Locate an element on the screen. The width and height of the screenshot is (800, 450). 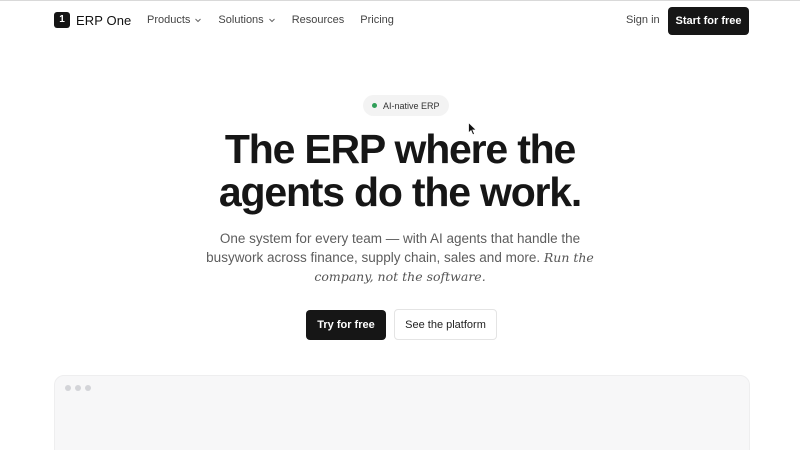
brand-logo: 1 ERP One is located at coordinates (92, 20).